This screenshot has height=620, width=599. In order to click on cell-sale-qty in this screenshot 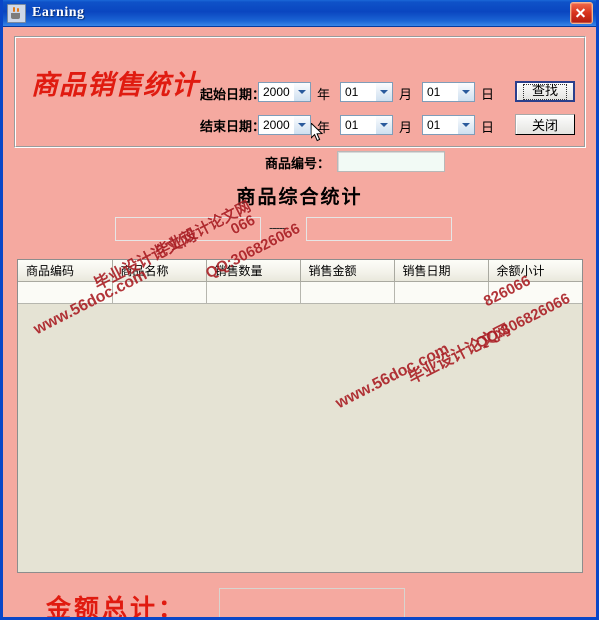, I will do `click(253, 292)`.